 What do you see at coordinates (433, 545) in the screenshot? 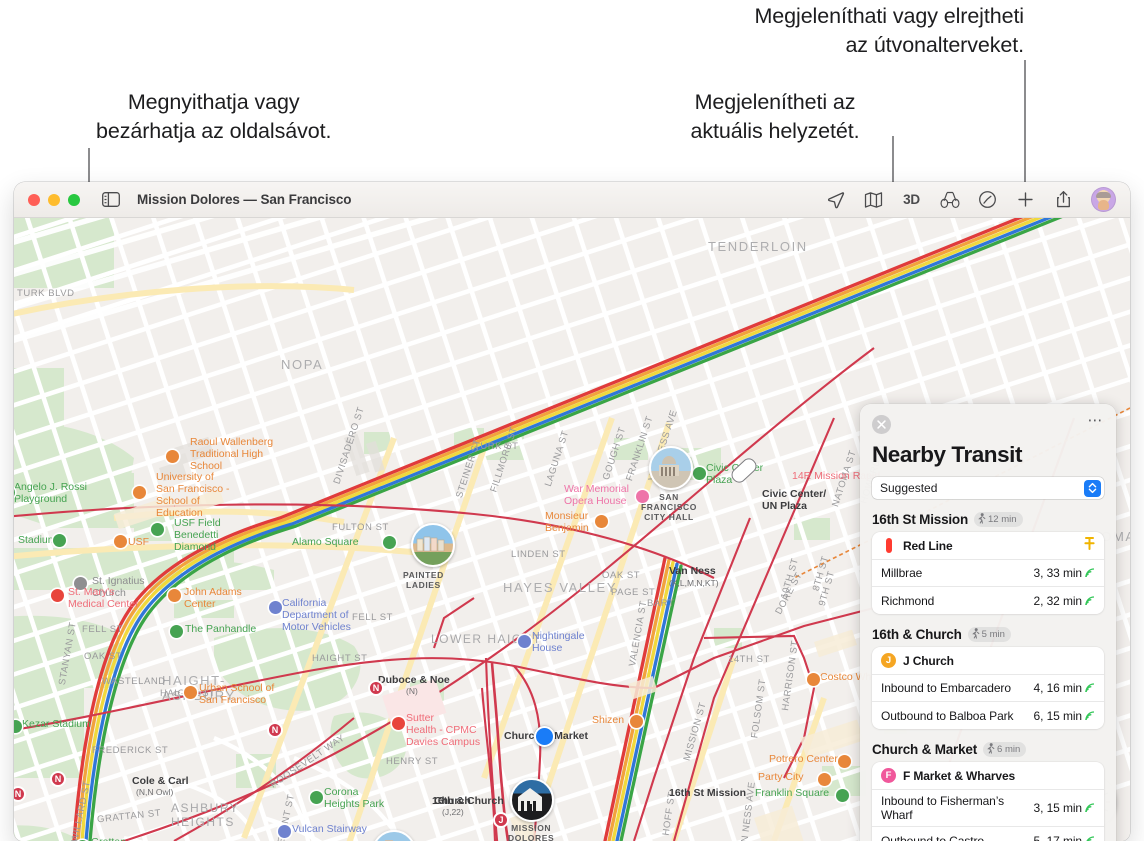
I see `landmark-painted-ladies` at bounding box center [433, 545].